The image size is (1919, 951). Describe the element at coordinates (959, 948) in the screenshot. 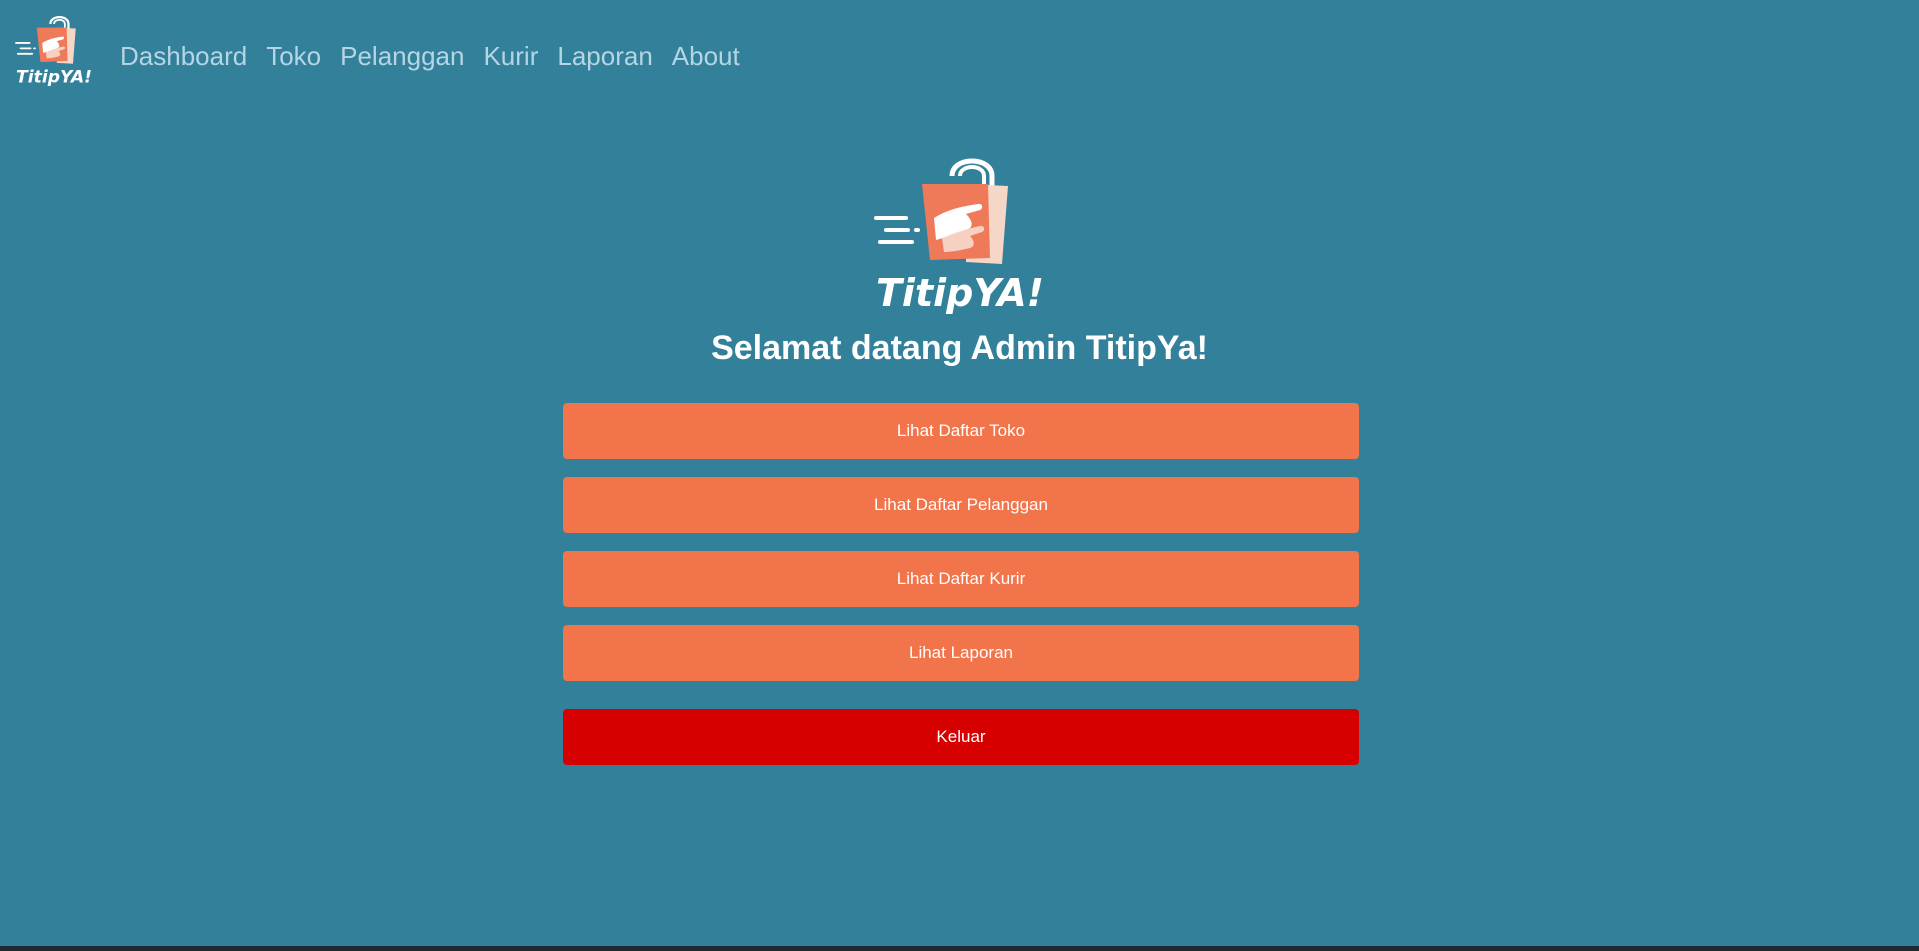

I see `bottom-edge` at that location.